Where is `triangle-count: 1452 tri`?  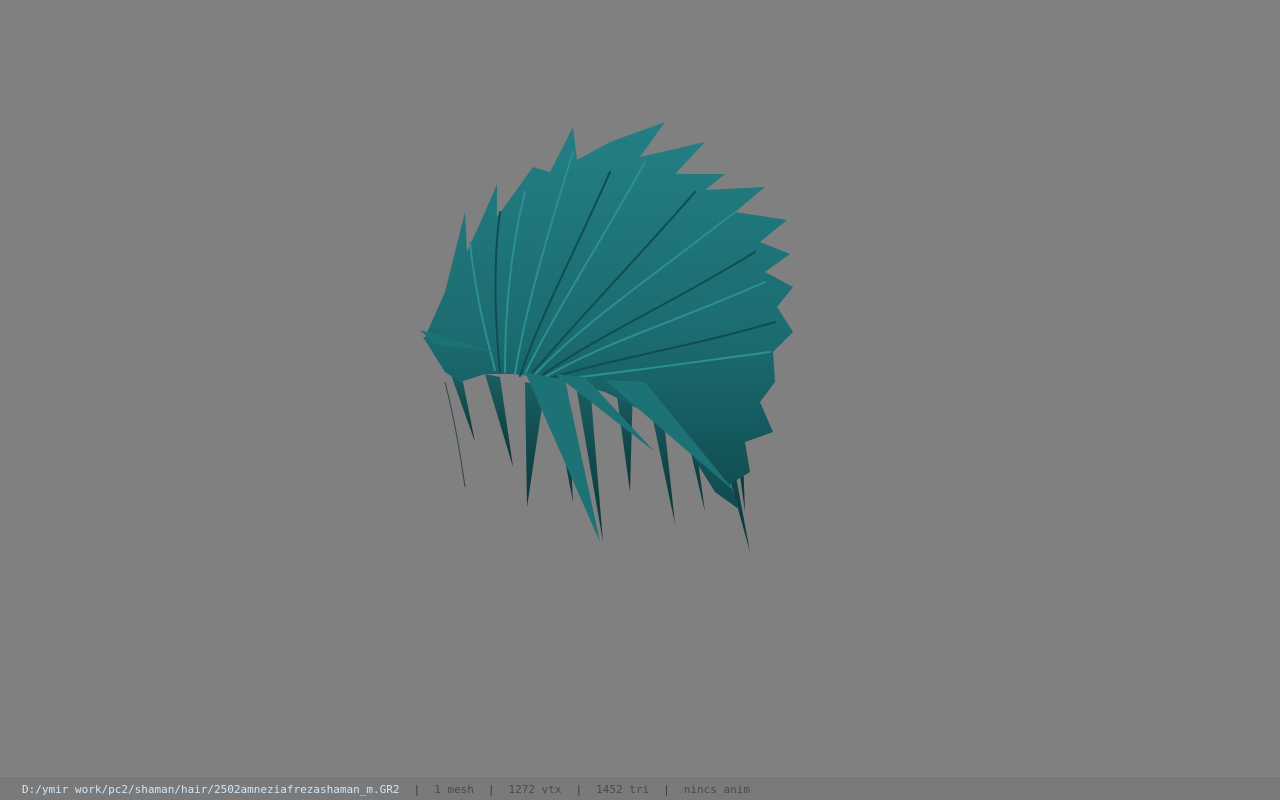
triangle-count: 1452 tri is located at coordinates (623, 789).